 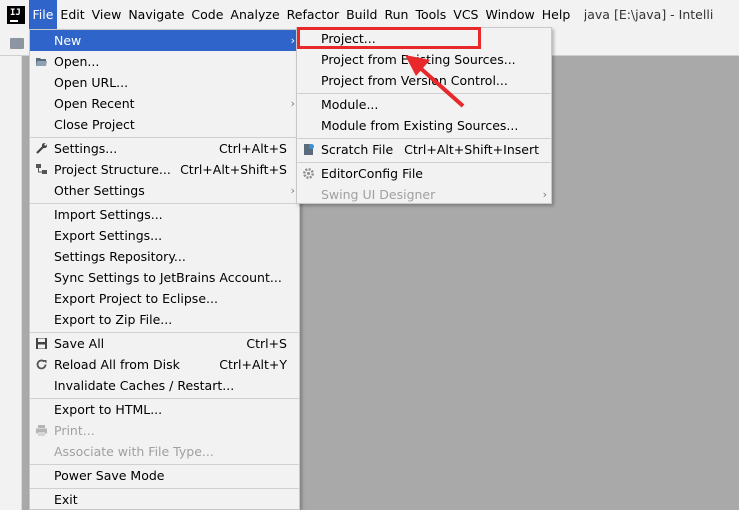 What do you see at coordinates (42, 148) in the screenshot?
I see `wrench-icon` at bounding box center [42, 148].